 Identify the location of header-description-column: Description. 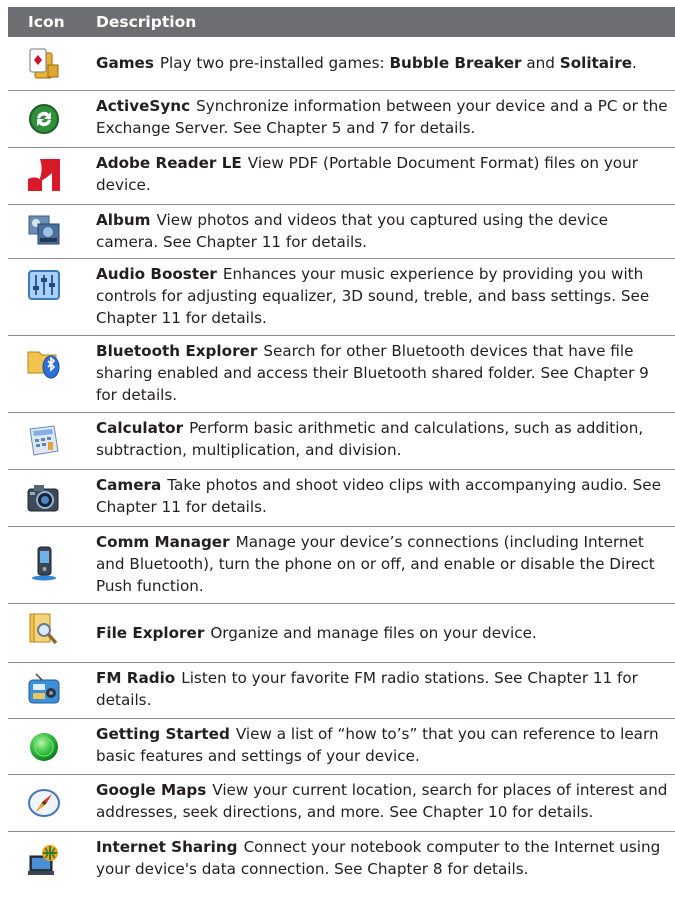
(146, 22).